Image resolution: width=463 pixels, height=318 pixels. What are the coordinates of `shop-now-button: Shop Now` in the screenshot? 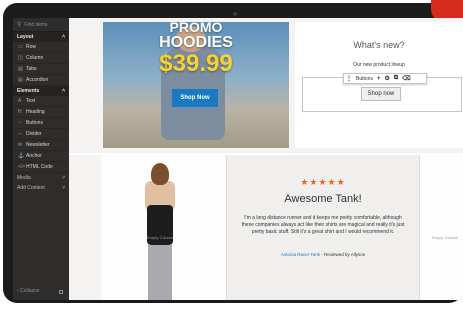 It's located at (195, 98).